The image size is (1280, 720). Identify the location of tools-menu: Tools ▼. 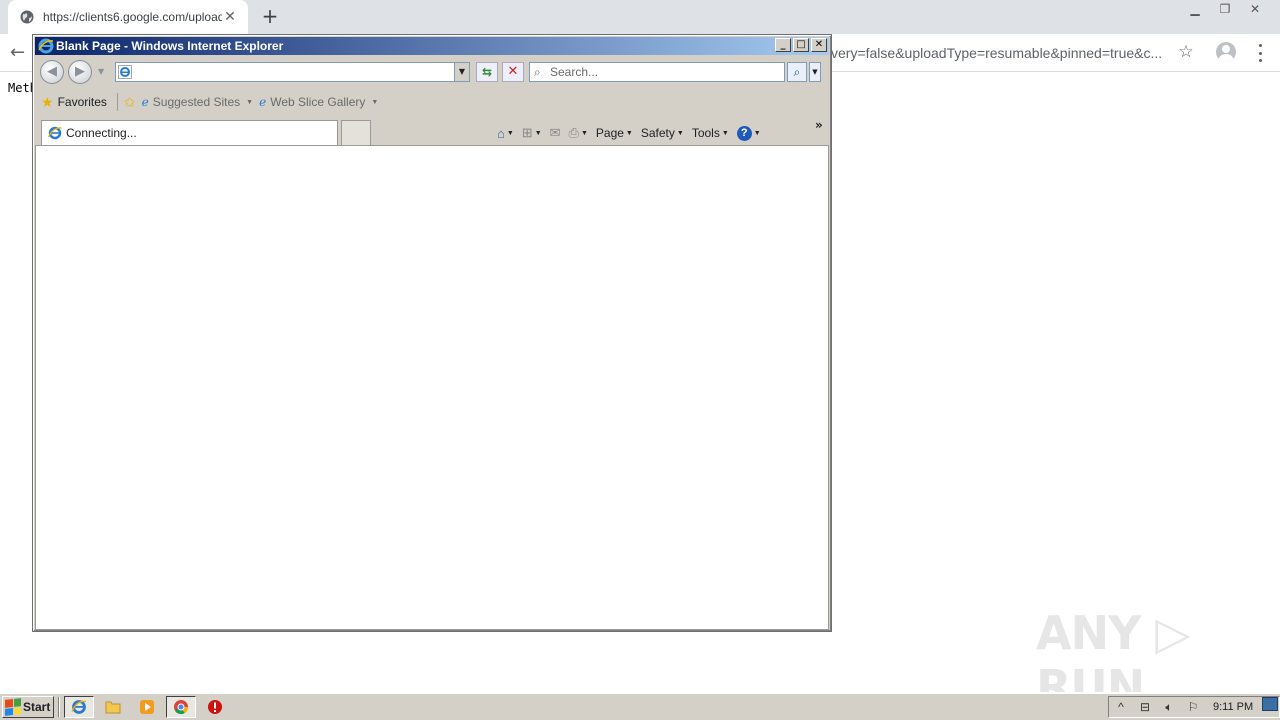
(710, 133).